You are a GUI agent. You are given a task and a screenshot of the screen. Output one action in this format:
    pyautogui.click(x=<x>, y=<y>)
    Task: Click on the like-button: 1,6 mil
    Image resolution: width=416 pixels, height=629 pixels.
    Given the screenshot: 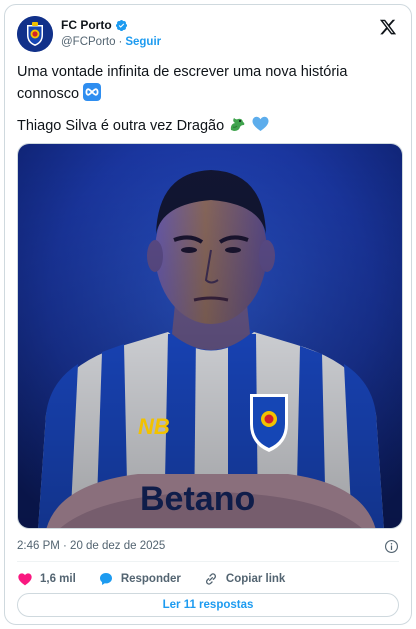 What is the action you would take?
    pyautogui.click(x=46, y=579)
    